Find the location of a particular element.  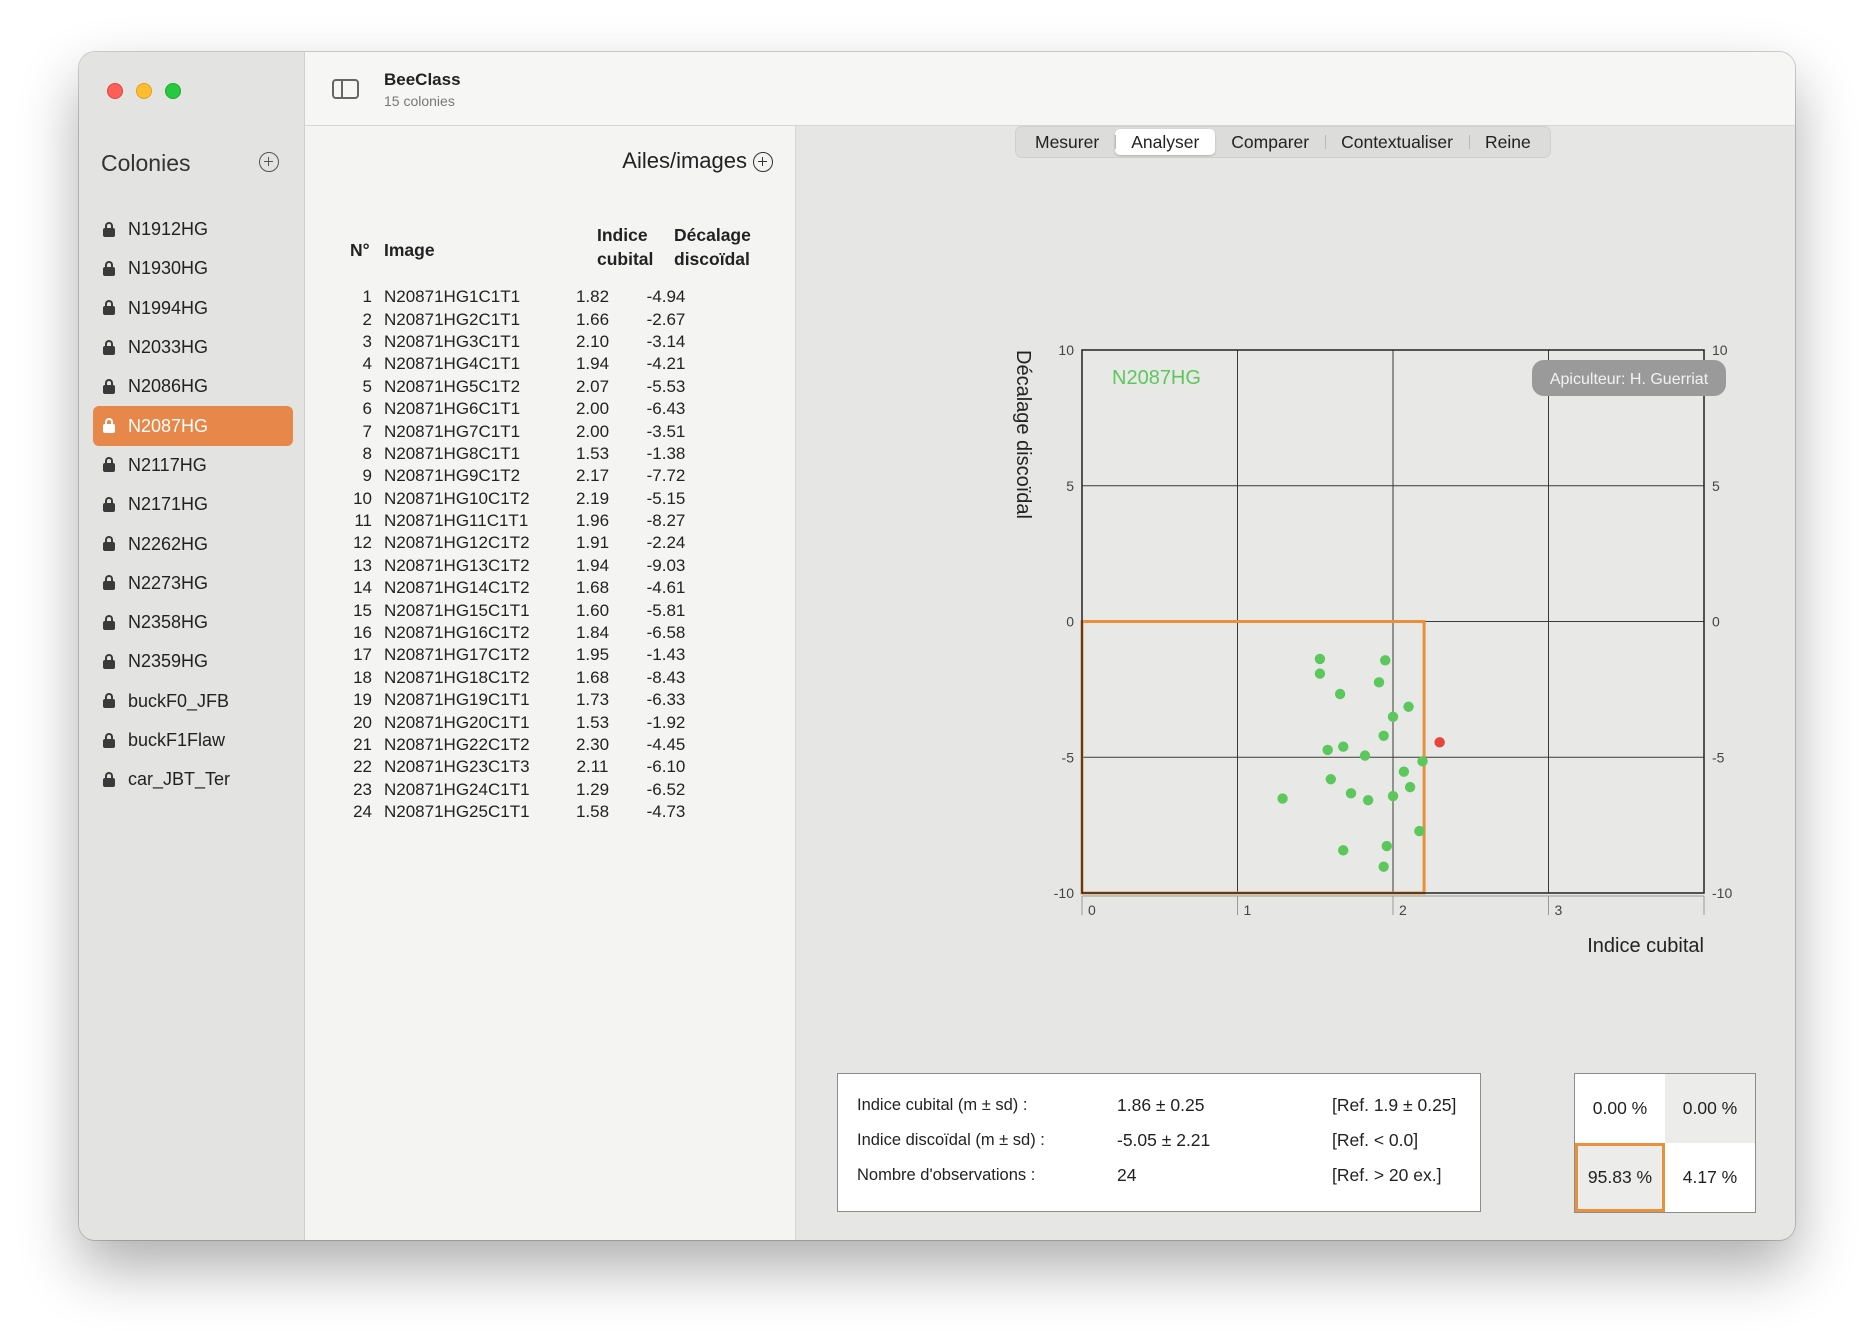

y-tick-label-right: -10 is located at coordinates (1722, 893).